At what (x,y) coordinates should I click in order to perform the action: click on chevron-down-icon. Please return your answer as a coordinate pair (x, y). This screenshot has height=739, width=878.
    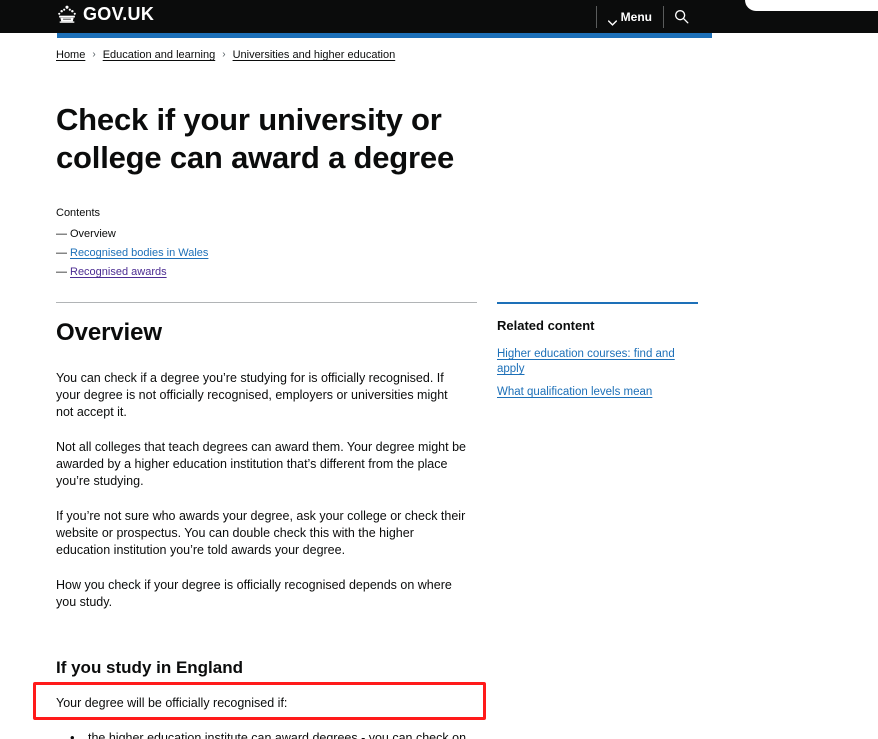
    Looking at the image, I should click on (612, 20).